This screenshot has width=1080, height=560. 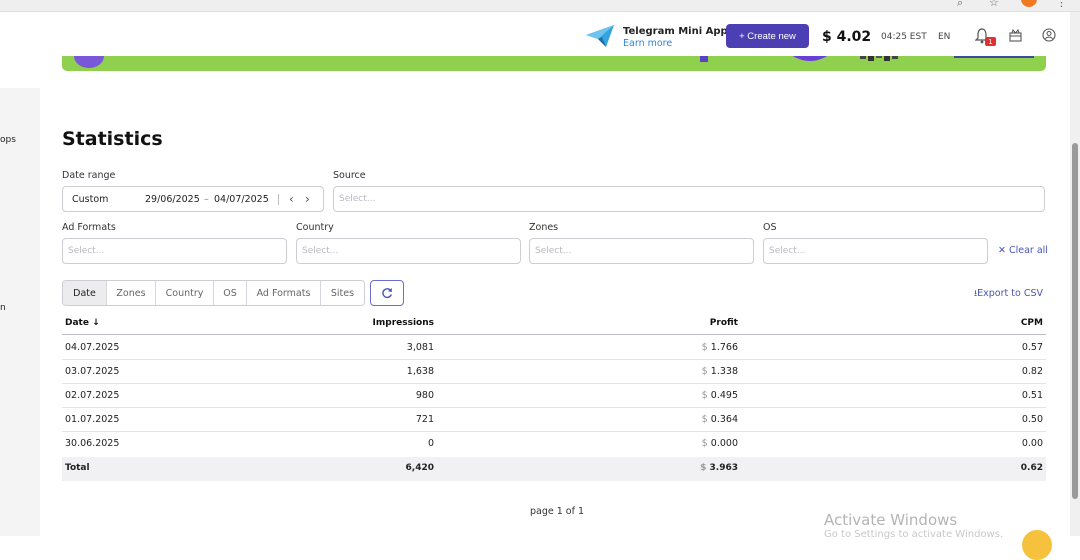 What do you see at coordinates (719, 371) in the screenshot?
I see `table-row-profit: $ 1.338` at bounding box center [719, 371].